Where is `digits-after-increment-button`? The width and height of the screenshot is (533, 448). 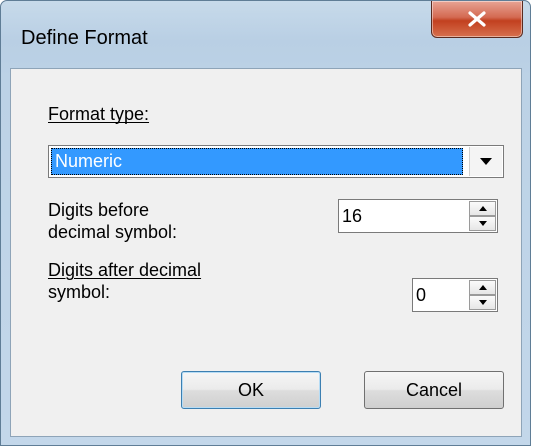 digits-after-increment-button is located at coordinates (482, 287).